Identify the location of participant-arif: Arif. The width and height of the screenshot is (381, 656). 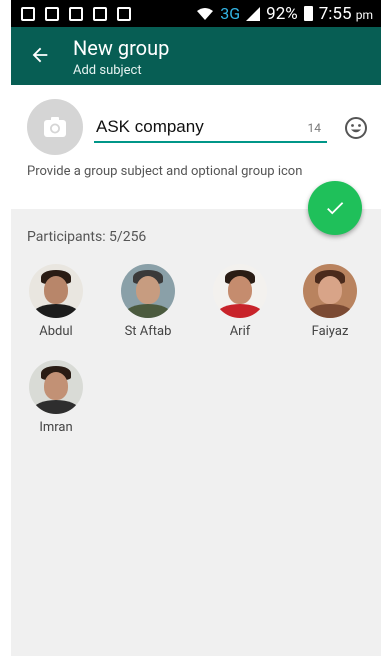
(240, 301).